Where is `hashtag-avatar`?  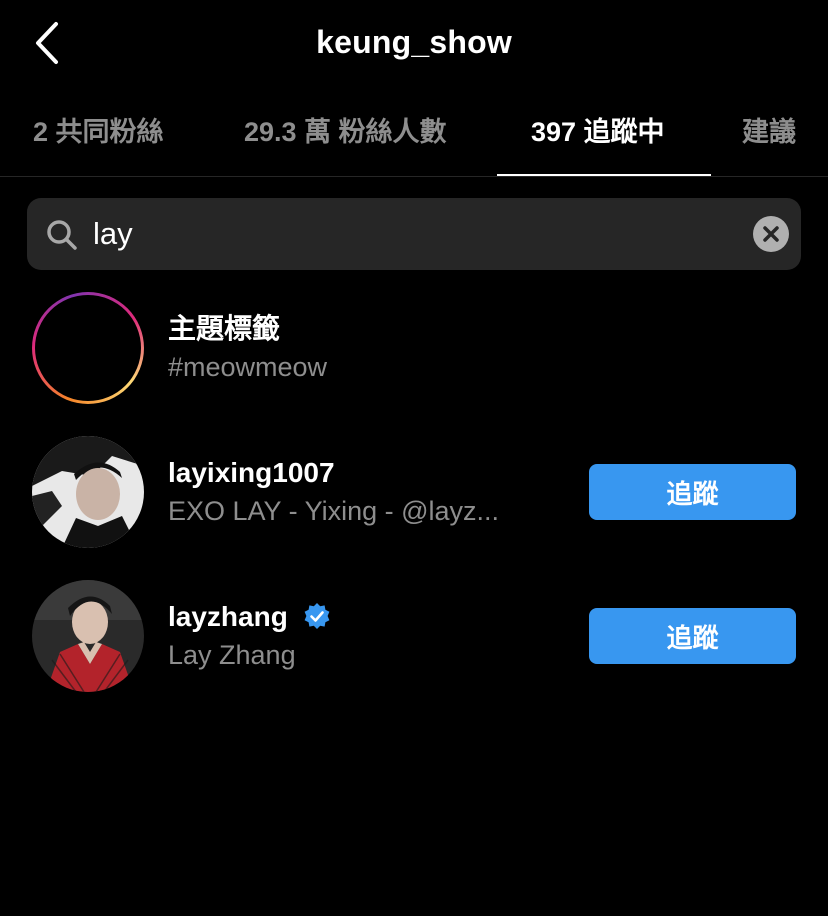
hashtag-avatar is located at coordinates (88, 348).